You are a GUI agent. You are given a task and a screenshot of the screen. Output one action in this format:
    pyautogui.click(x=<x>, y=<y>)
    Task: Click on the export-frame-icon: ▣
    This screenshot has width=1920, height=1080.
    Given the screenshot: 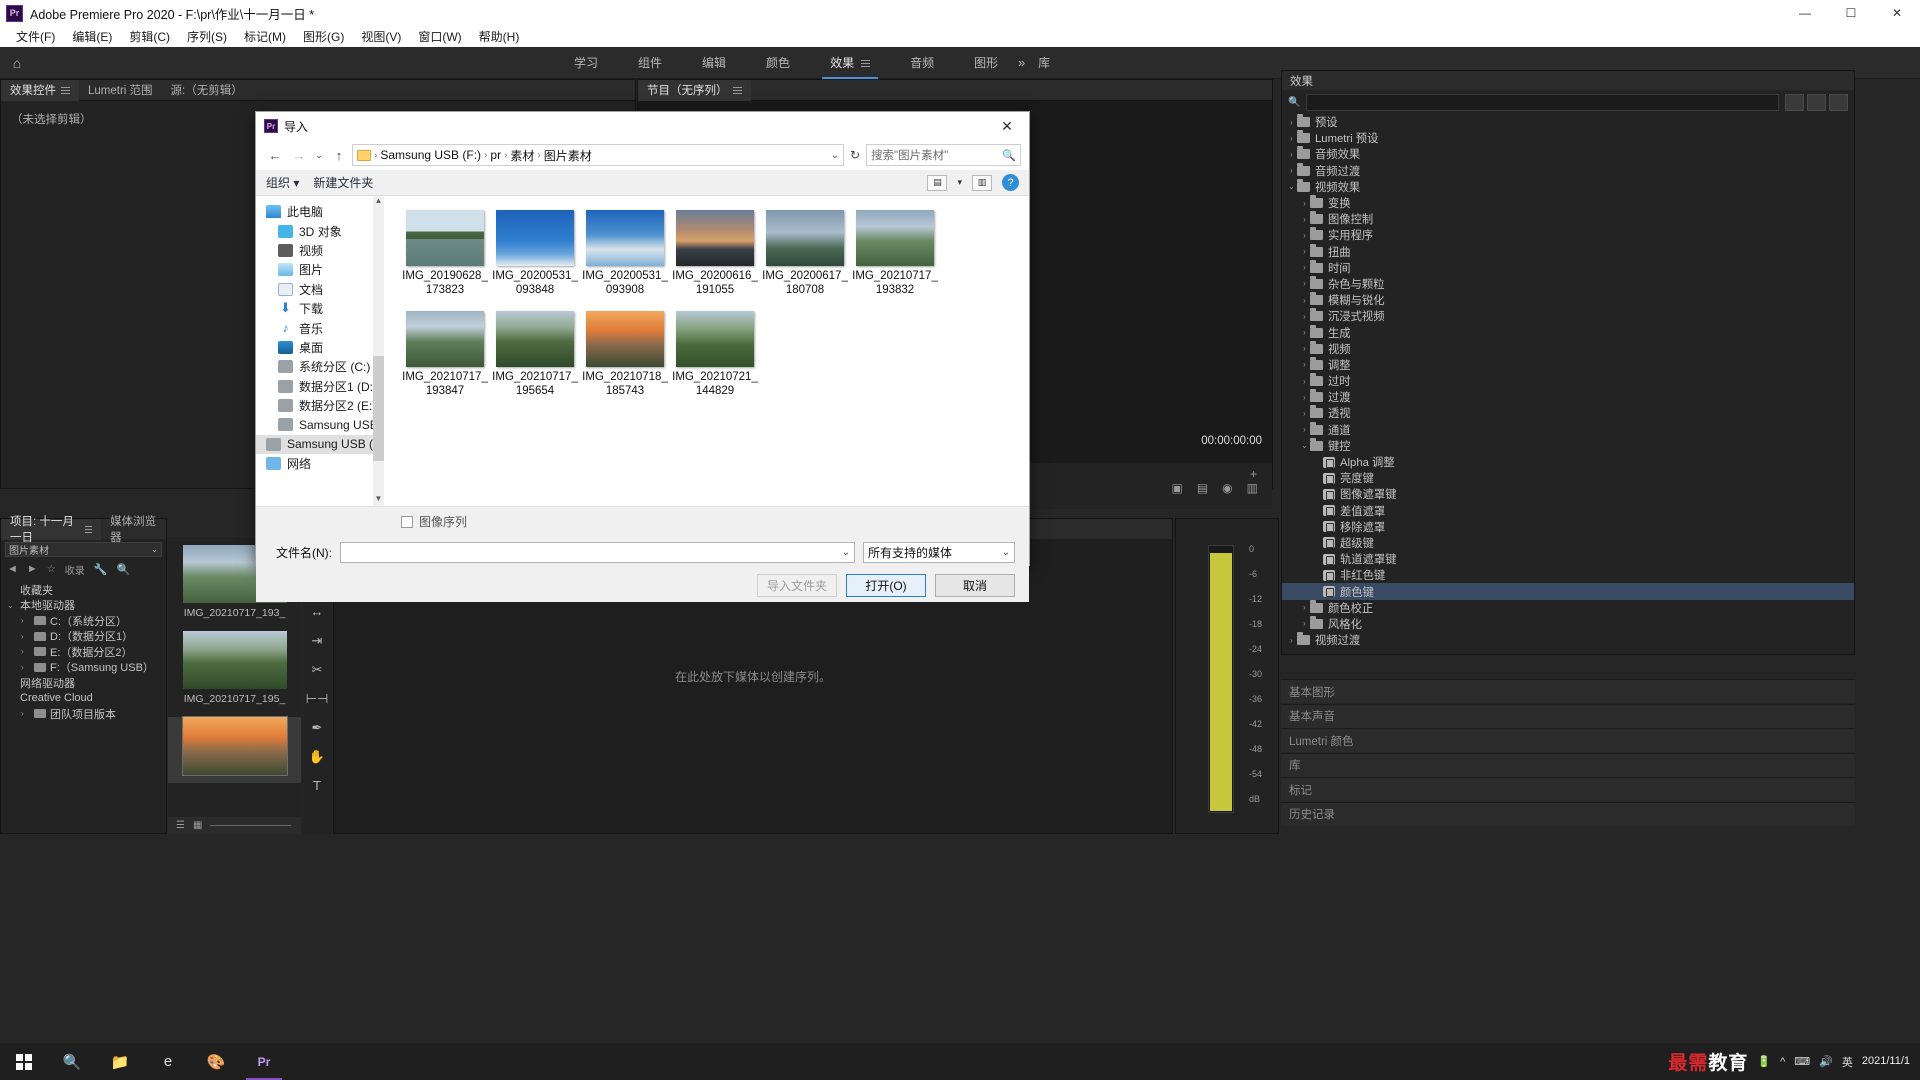 What is the action you would take?
    pyautogui.click(x=1176, y=488)
    